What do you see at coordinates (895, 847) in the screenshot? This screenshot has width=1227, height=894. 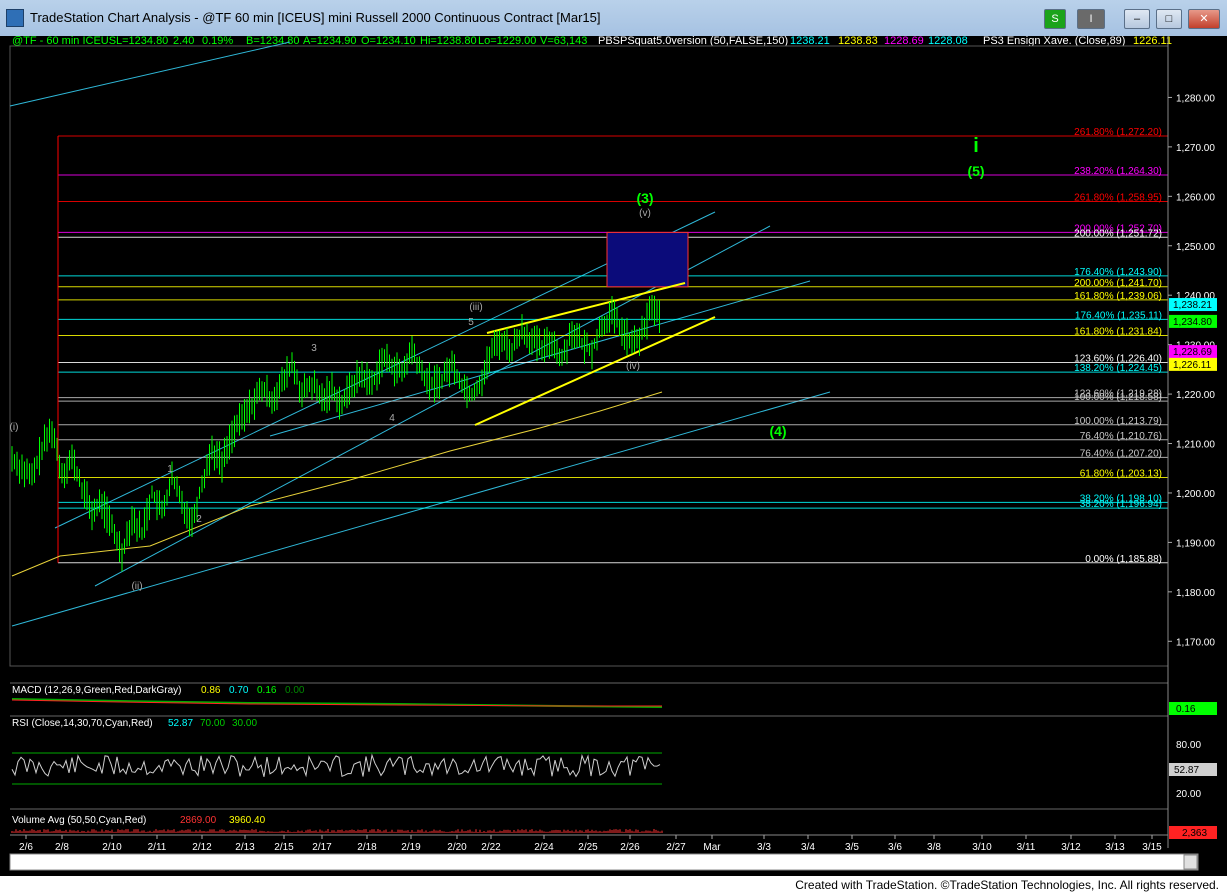 I see `time-axis-tick-label: 3/6` at bounding box center [895, 847].